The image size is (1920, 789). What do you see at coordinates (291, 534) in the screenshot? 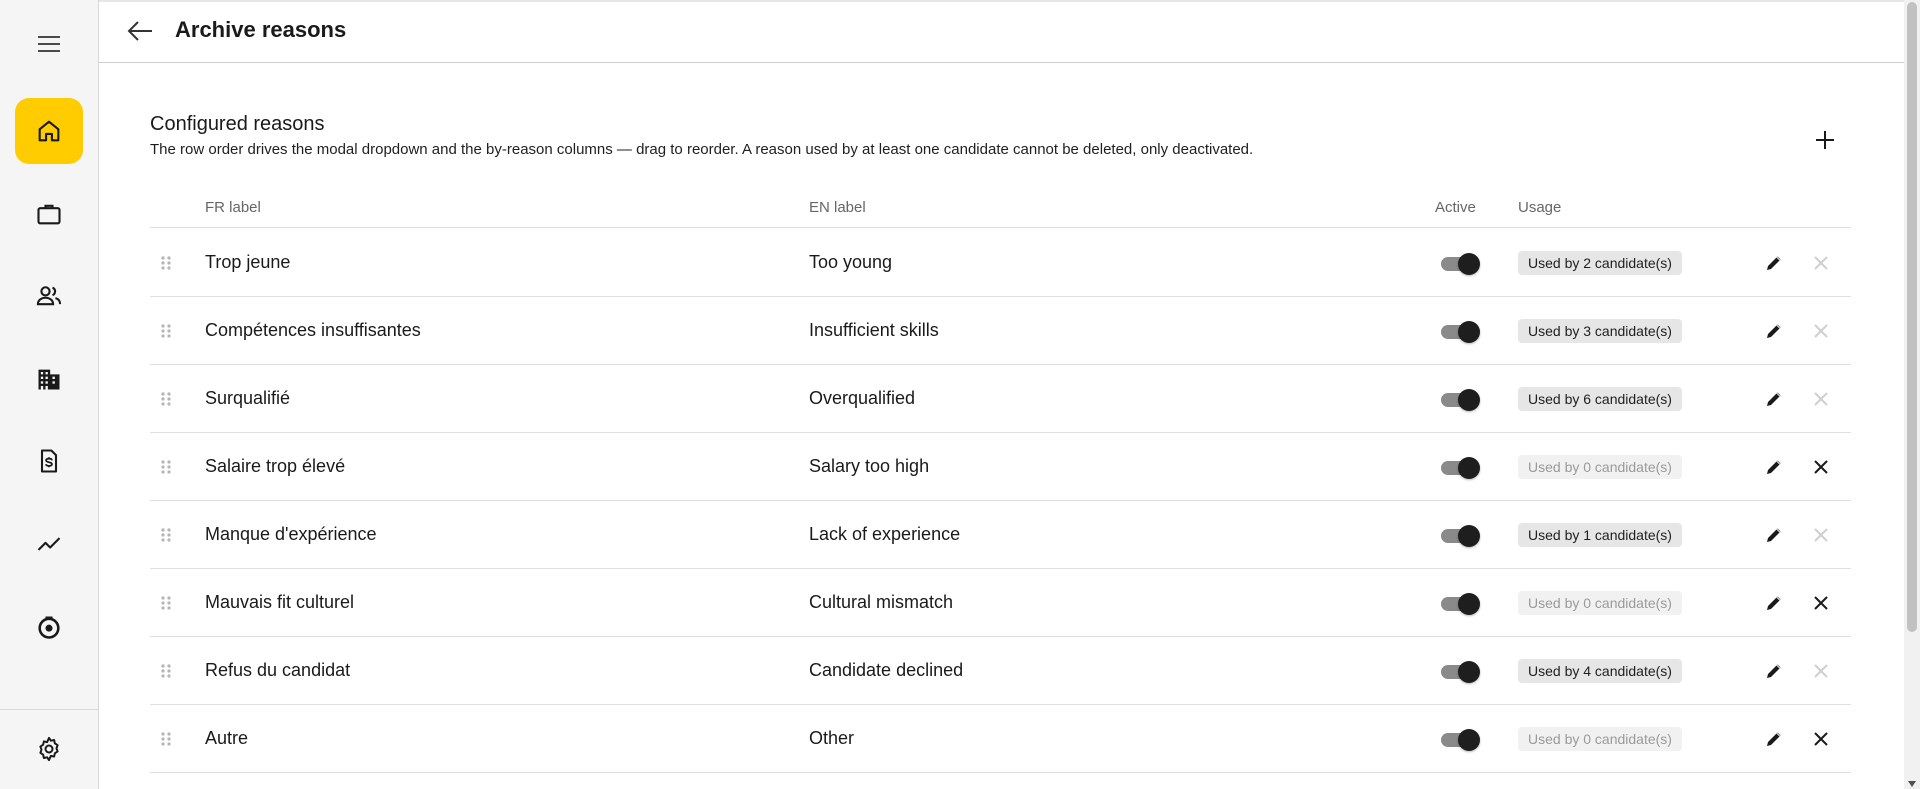
I see `fr-label: Manque d'expérience` at bounding box center [291, 534].